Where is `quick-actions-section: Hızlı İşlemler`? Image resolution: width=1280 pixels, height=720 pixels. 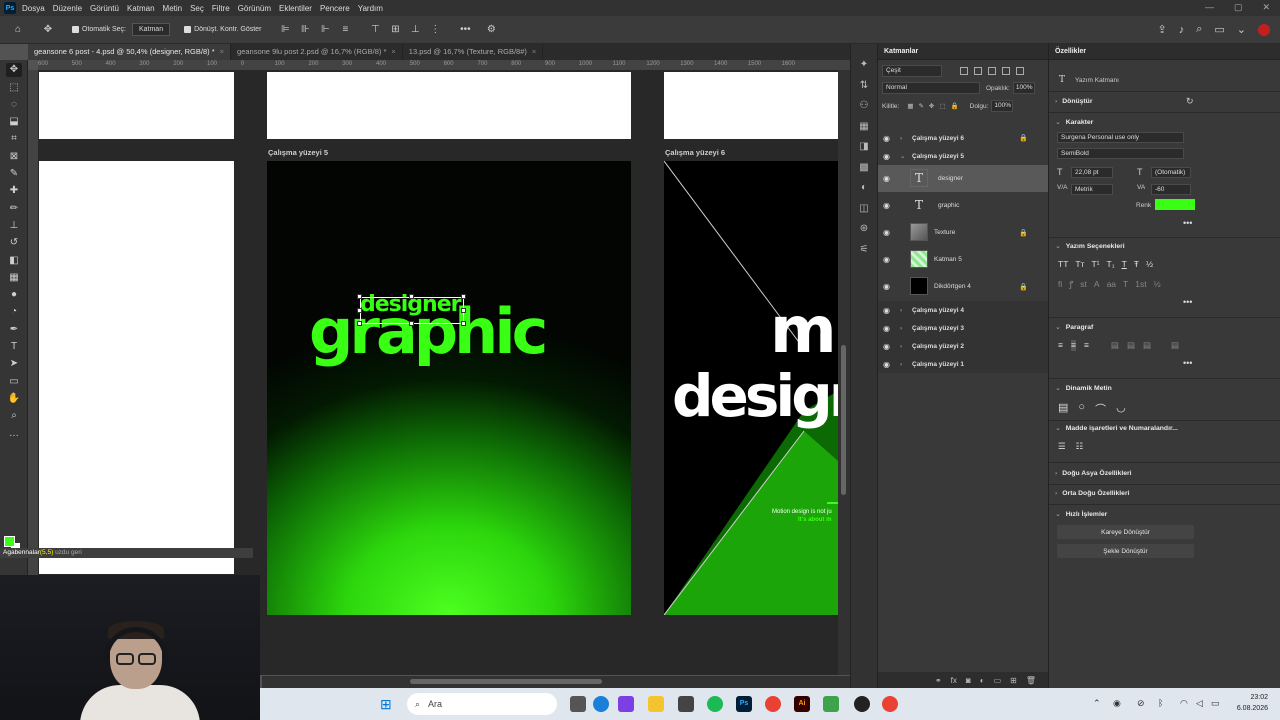 quick-actions-section: Hızlı İşlemler is located at coordinates (1087, 514).